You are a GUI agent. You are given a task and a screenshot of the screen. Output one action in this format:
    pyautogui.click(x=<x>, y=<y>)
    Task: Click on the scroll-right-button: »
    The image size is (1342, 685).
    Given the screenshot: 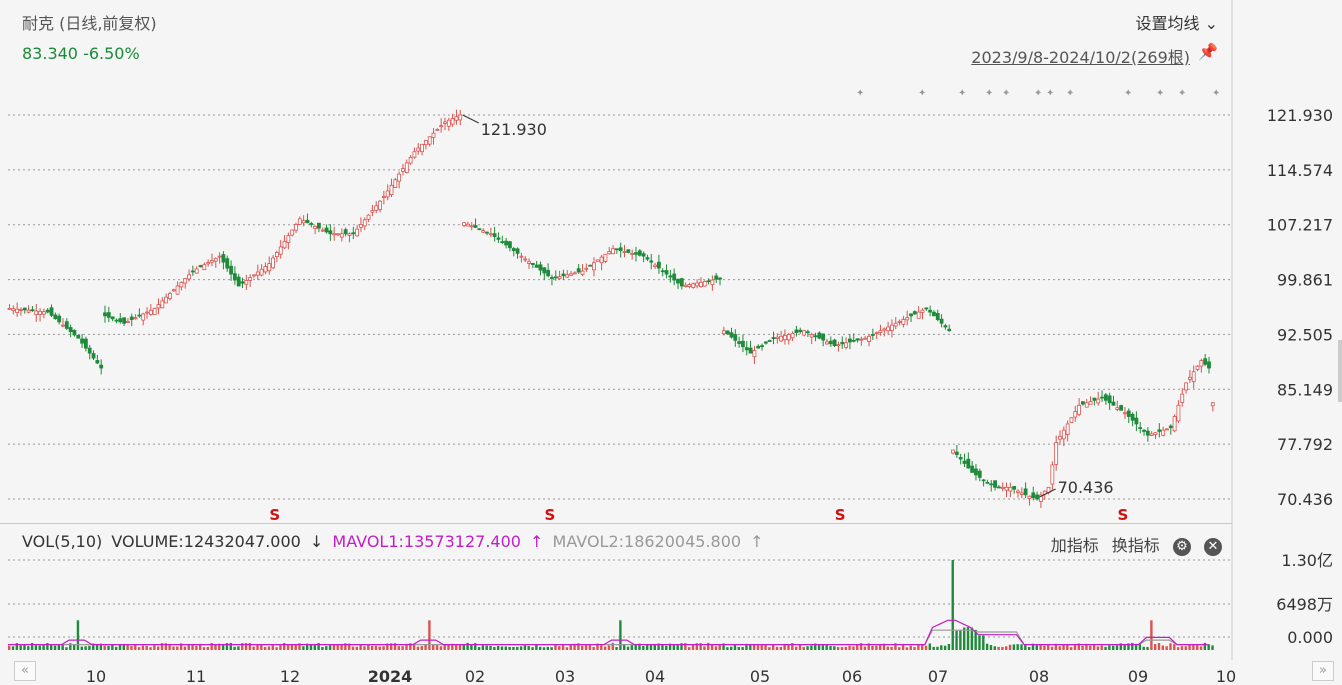 What is the action you would take?
    pyautogui.click(x=1323, y=671)
    